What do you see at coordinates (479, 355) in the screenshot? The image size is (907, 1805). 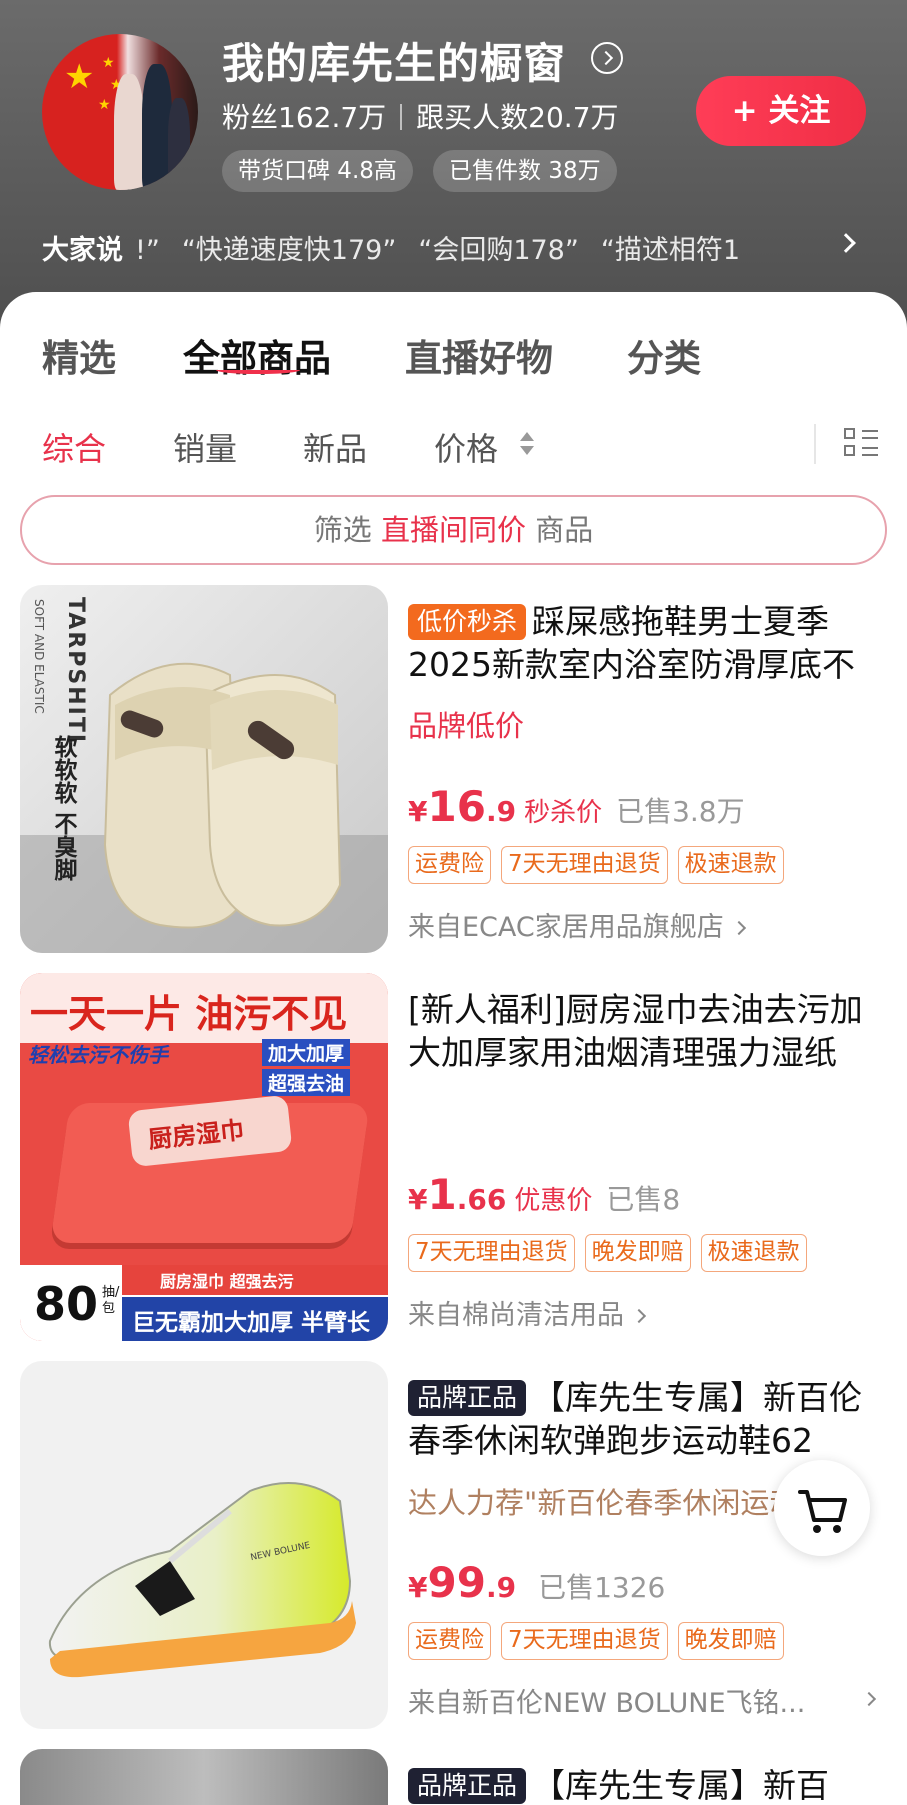 I see `tab-live-products: 直播好物` at bounding box center [479, 355].